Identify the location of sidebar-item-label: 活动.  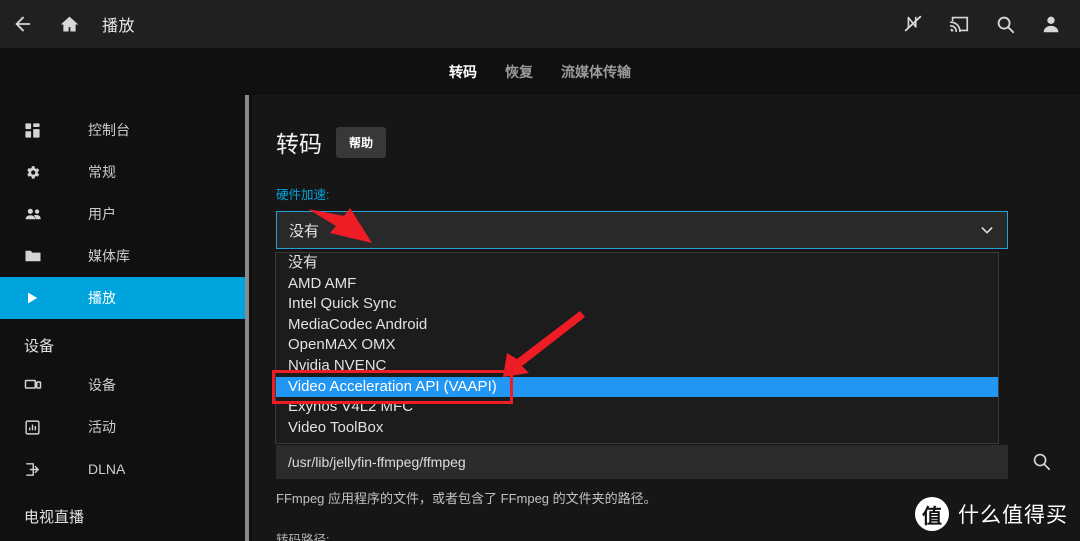
(102, 427).